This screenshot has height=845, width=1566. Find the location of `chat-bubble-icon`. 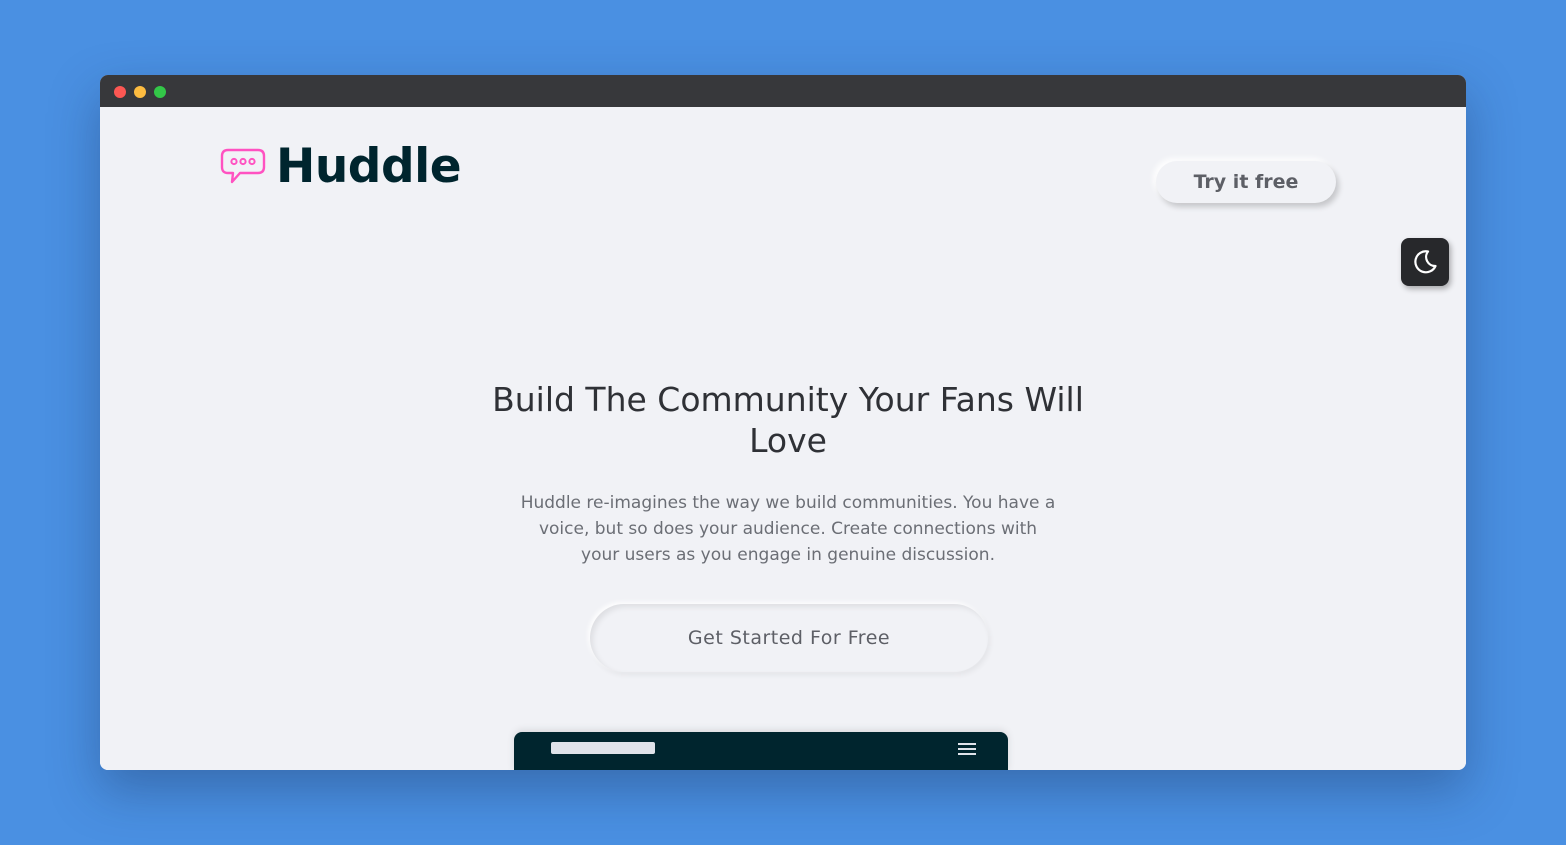

chat-bubble-icon is located at coordinates (243, 165).